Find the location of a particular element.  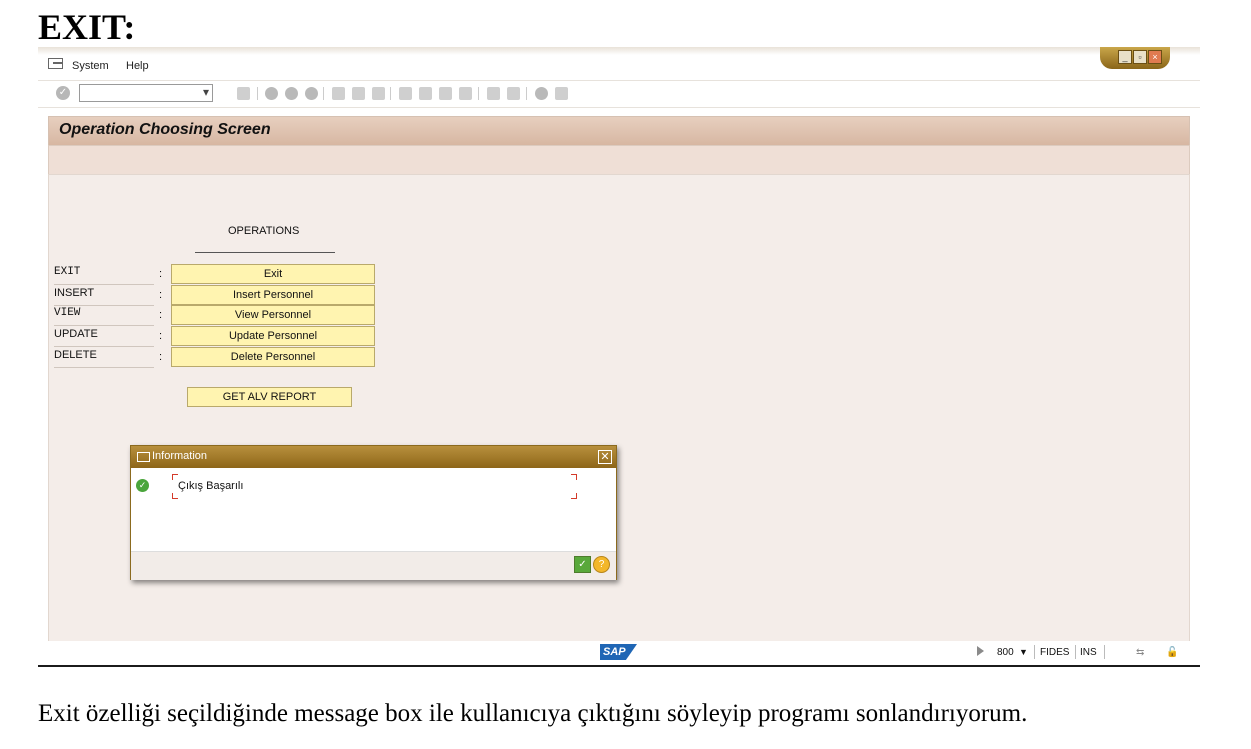

enter-icon: ✓ is located at coordinates (63, 93).